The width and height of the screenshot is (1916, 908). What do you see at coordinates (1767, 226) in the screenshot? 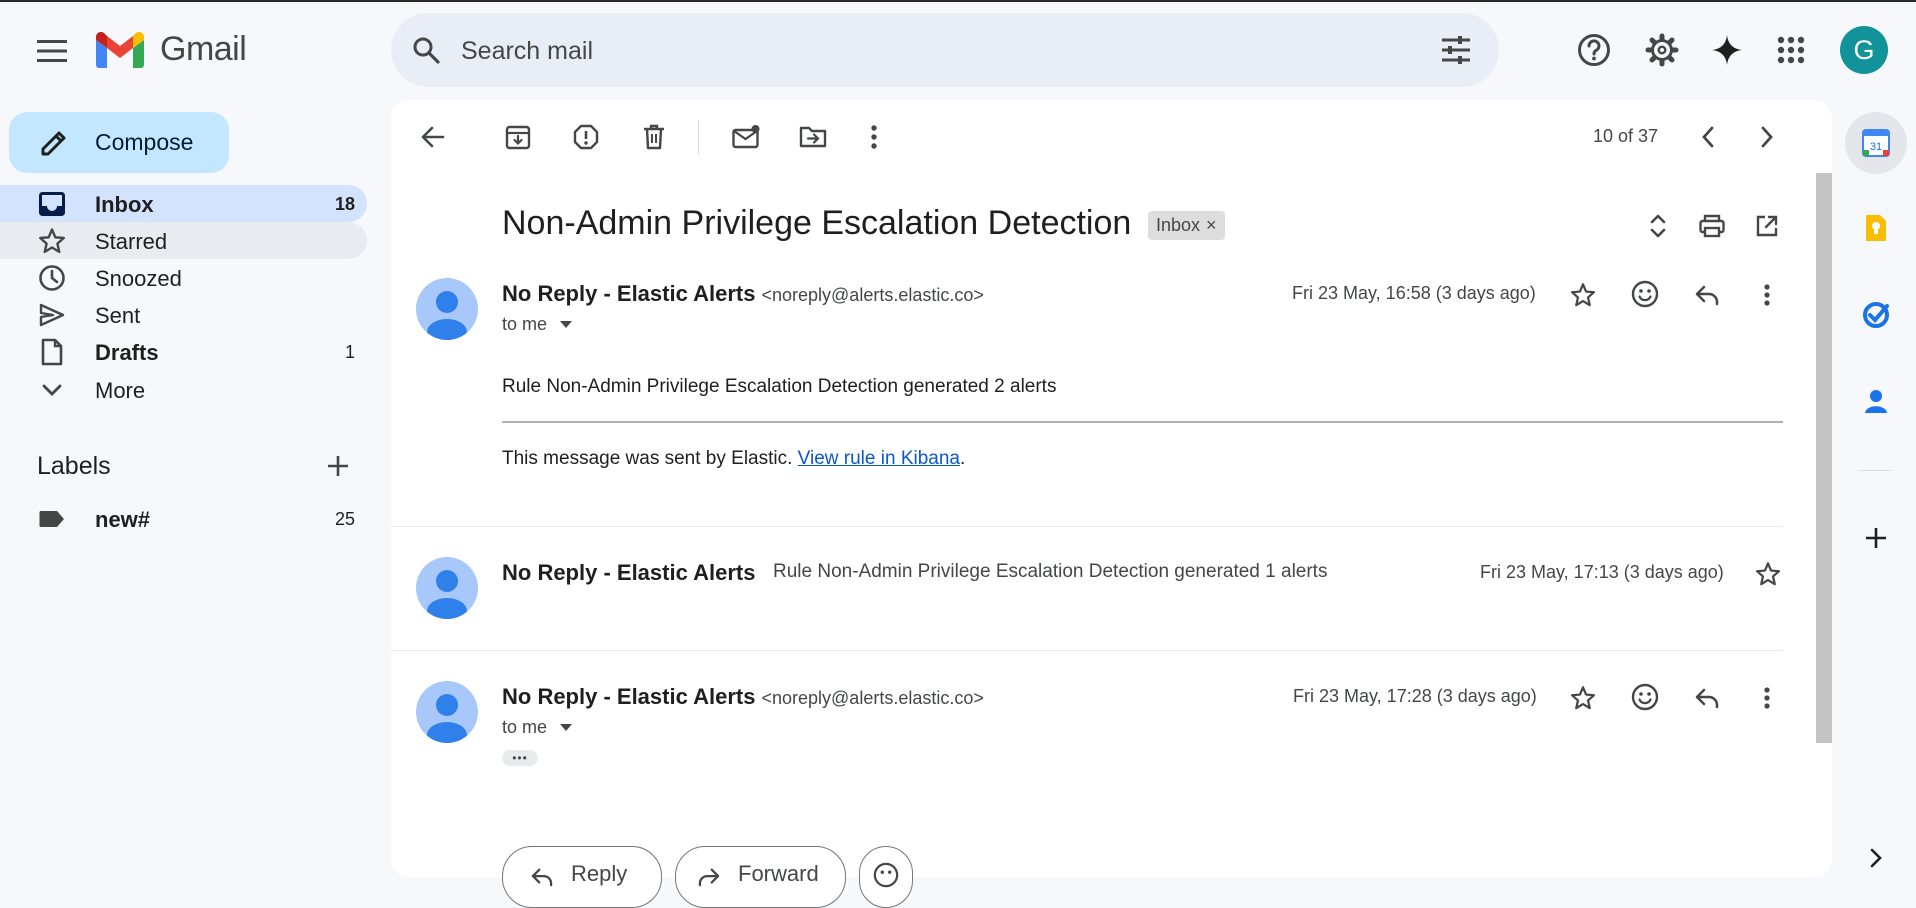
I see `open-in-new-window-icon` at bounding box center [1767, 226].